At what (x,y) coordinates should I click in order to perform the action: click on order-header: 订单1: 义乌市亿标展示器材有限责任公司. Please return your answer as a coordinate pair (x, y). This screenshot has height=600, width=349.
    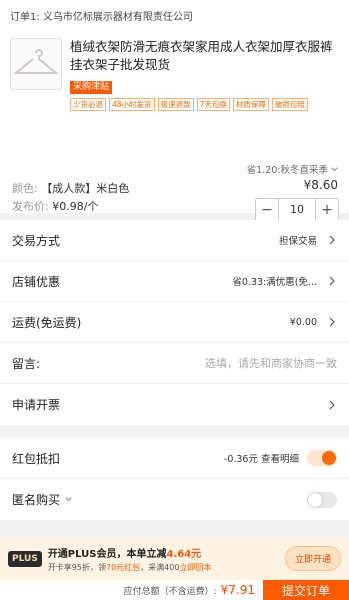
    Looking at the image, I should click on (174, 15).